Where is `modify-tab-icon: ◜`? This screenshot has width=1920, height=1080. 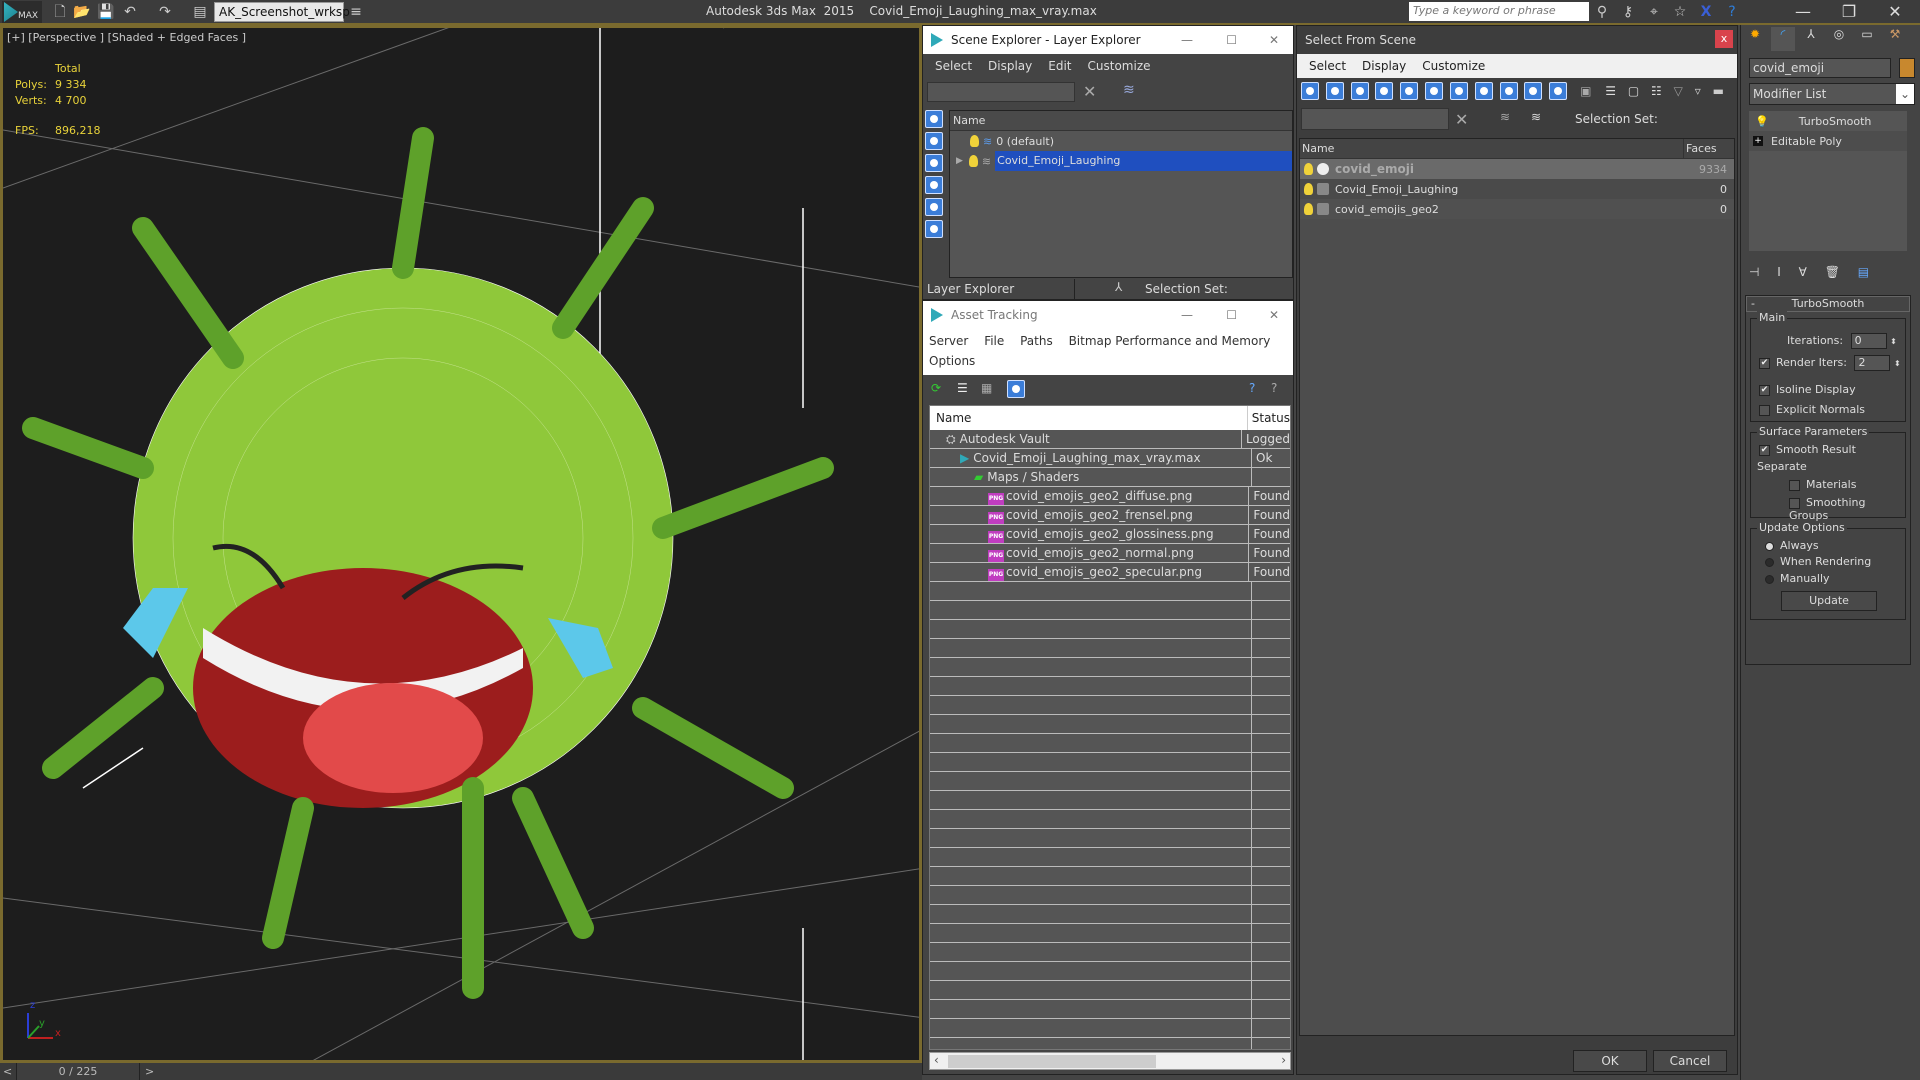
modify-tab-icon: ◜ is located at coordinates (1783, 39).